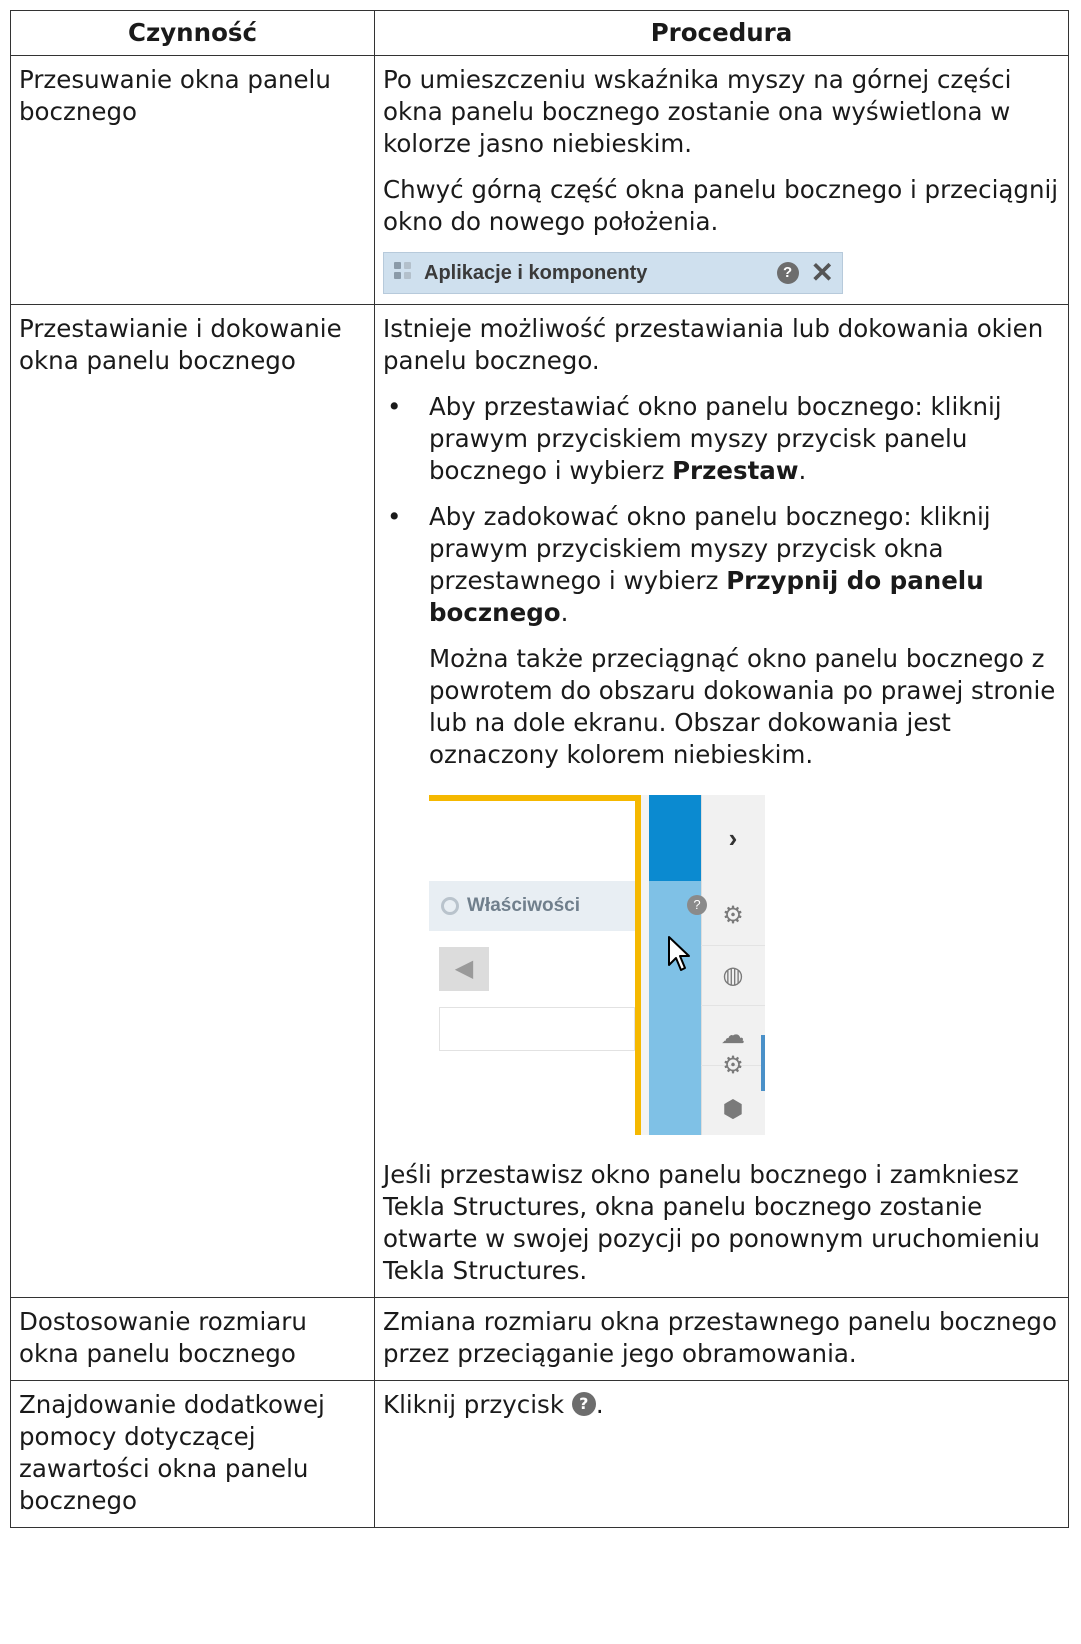  What do you see at coordinates (735, 470) in the screenshot?
I see `bullet-bold-text: Przestaw` at bounding box center [735, 470].